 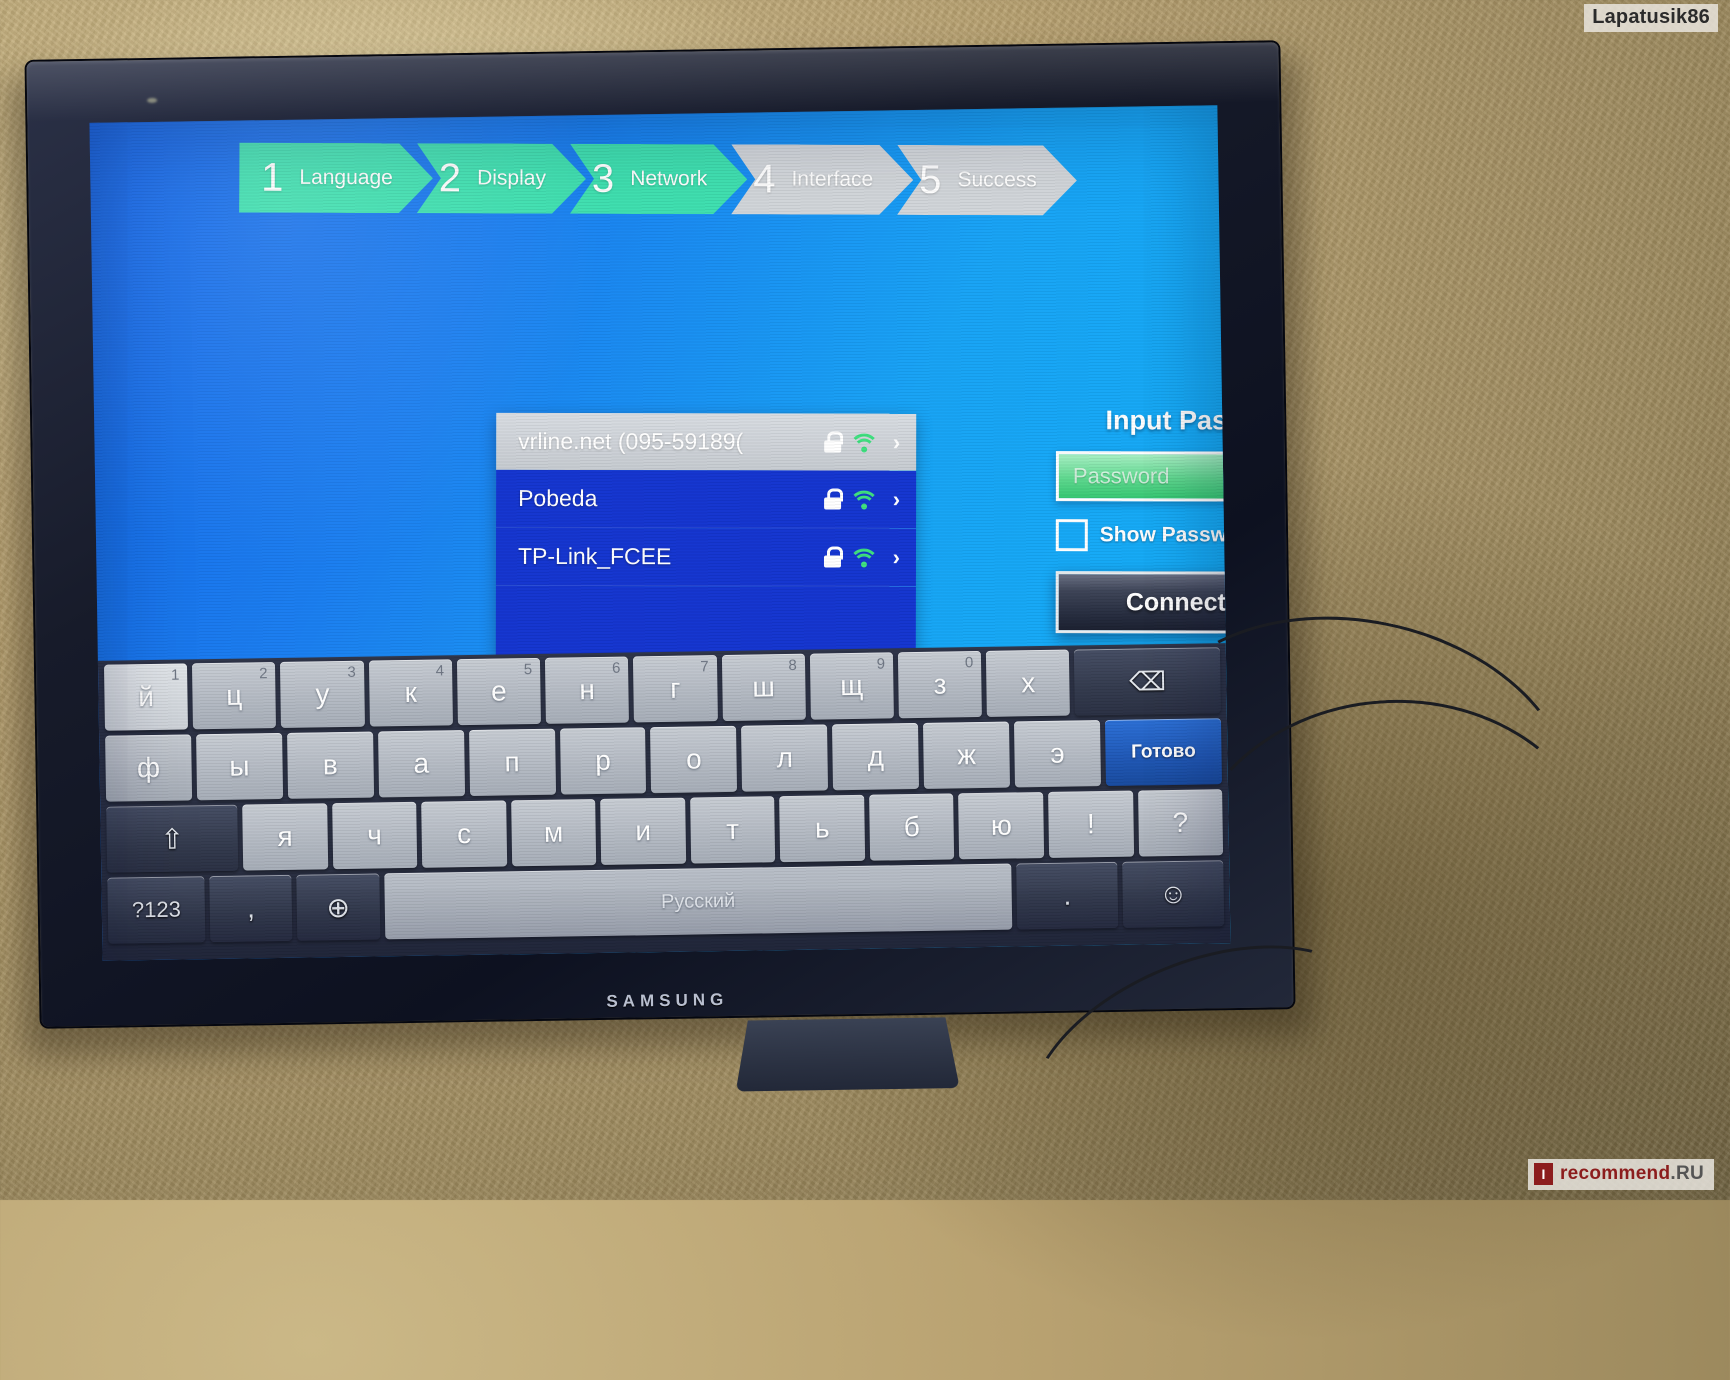 What do you see at coordinates (330, 765) in the screenshot?
I see `key-ve: в` at bounding box center [330, 765].